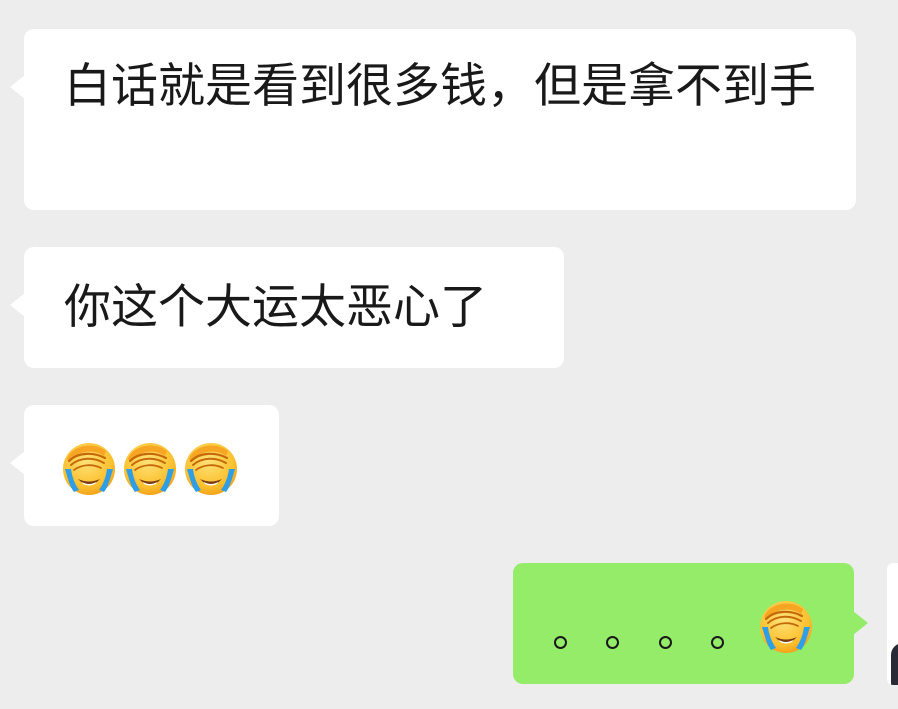 This screenshot has height=709, width=898. Describe the element at coordinates (690, 623) in the screenshot. I see `message-bubble-4: 。。。。` at that location.